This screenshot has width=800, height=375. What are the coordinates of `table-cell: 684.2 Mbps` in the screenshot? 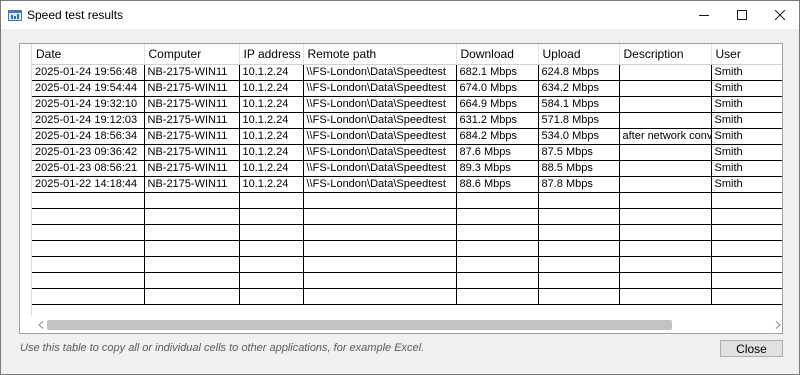 It's located at (497, 136).